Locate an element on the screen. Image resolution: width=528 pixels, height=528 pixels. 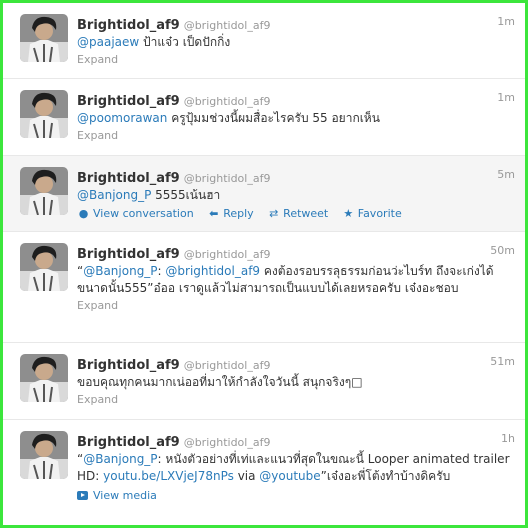
reply-arrow-icon: ⬅ is located at coordinates (214, 213).